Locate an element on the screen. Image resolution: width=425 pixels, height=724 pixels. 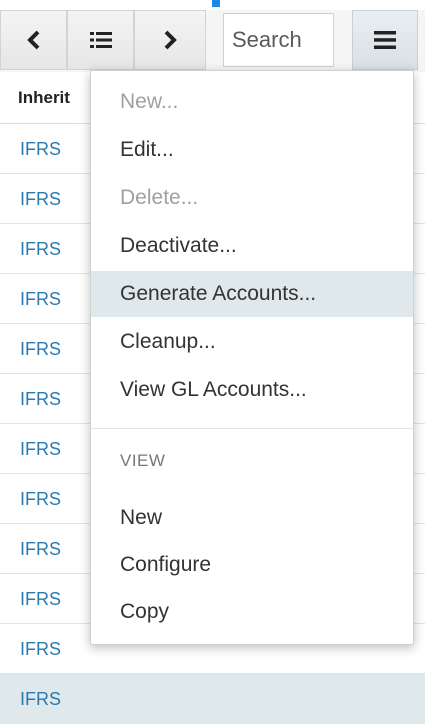
menu-item-view-configure: Configure is located at coordinates (252, 565).